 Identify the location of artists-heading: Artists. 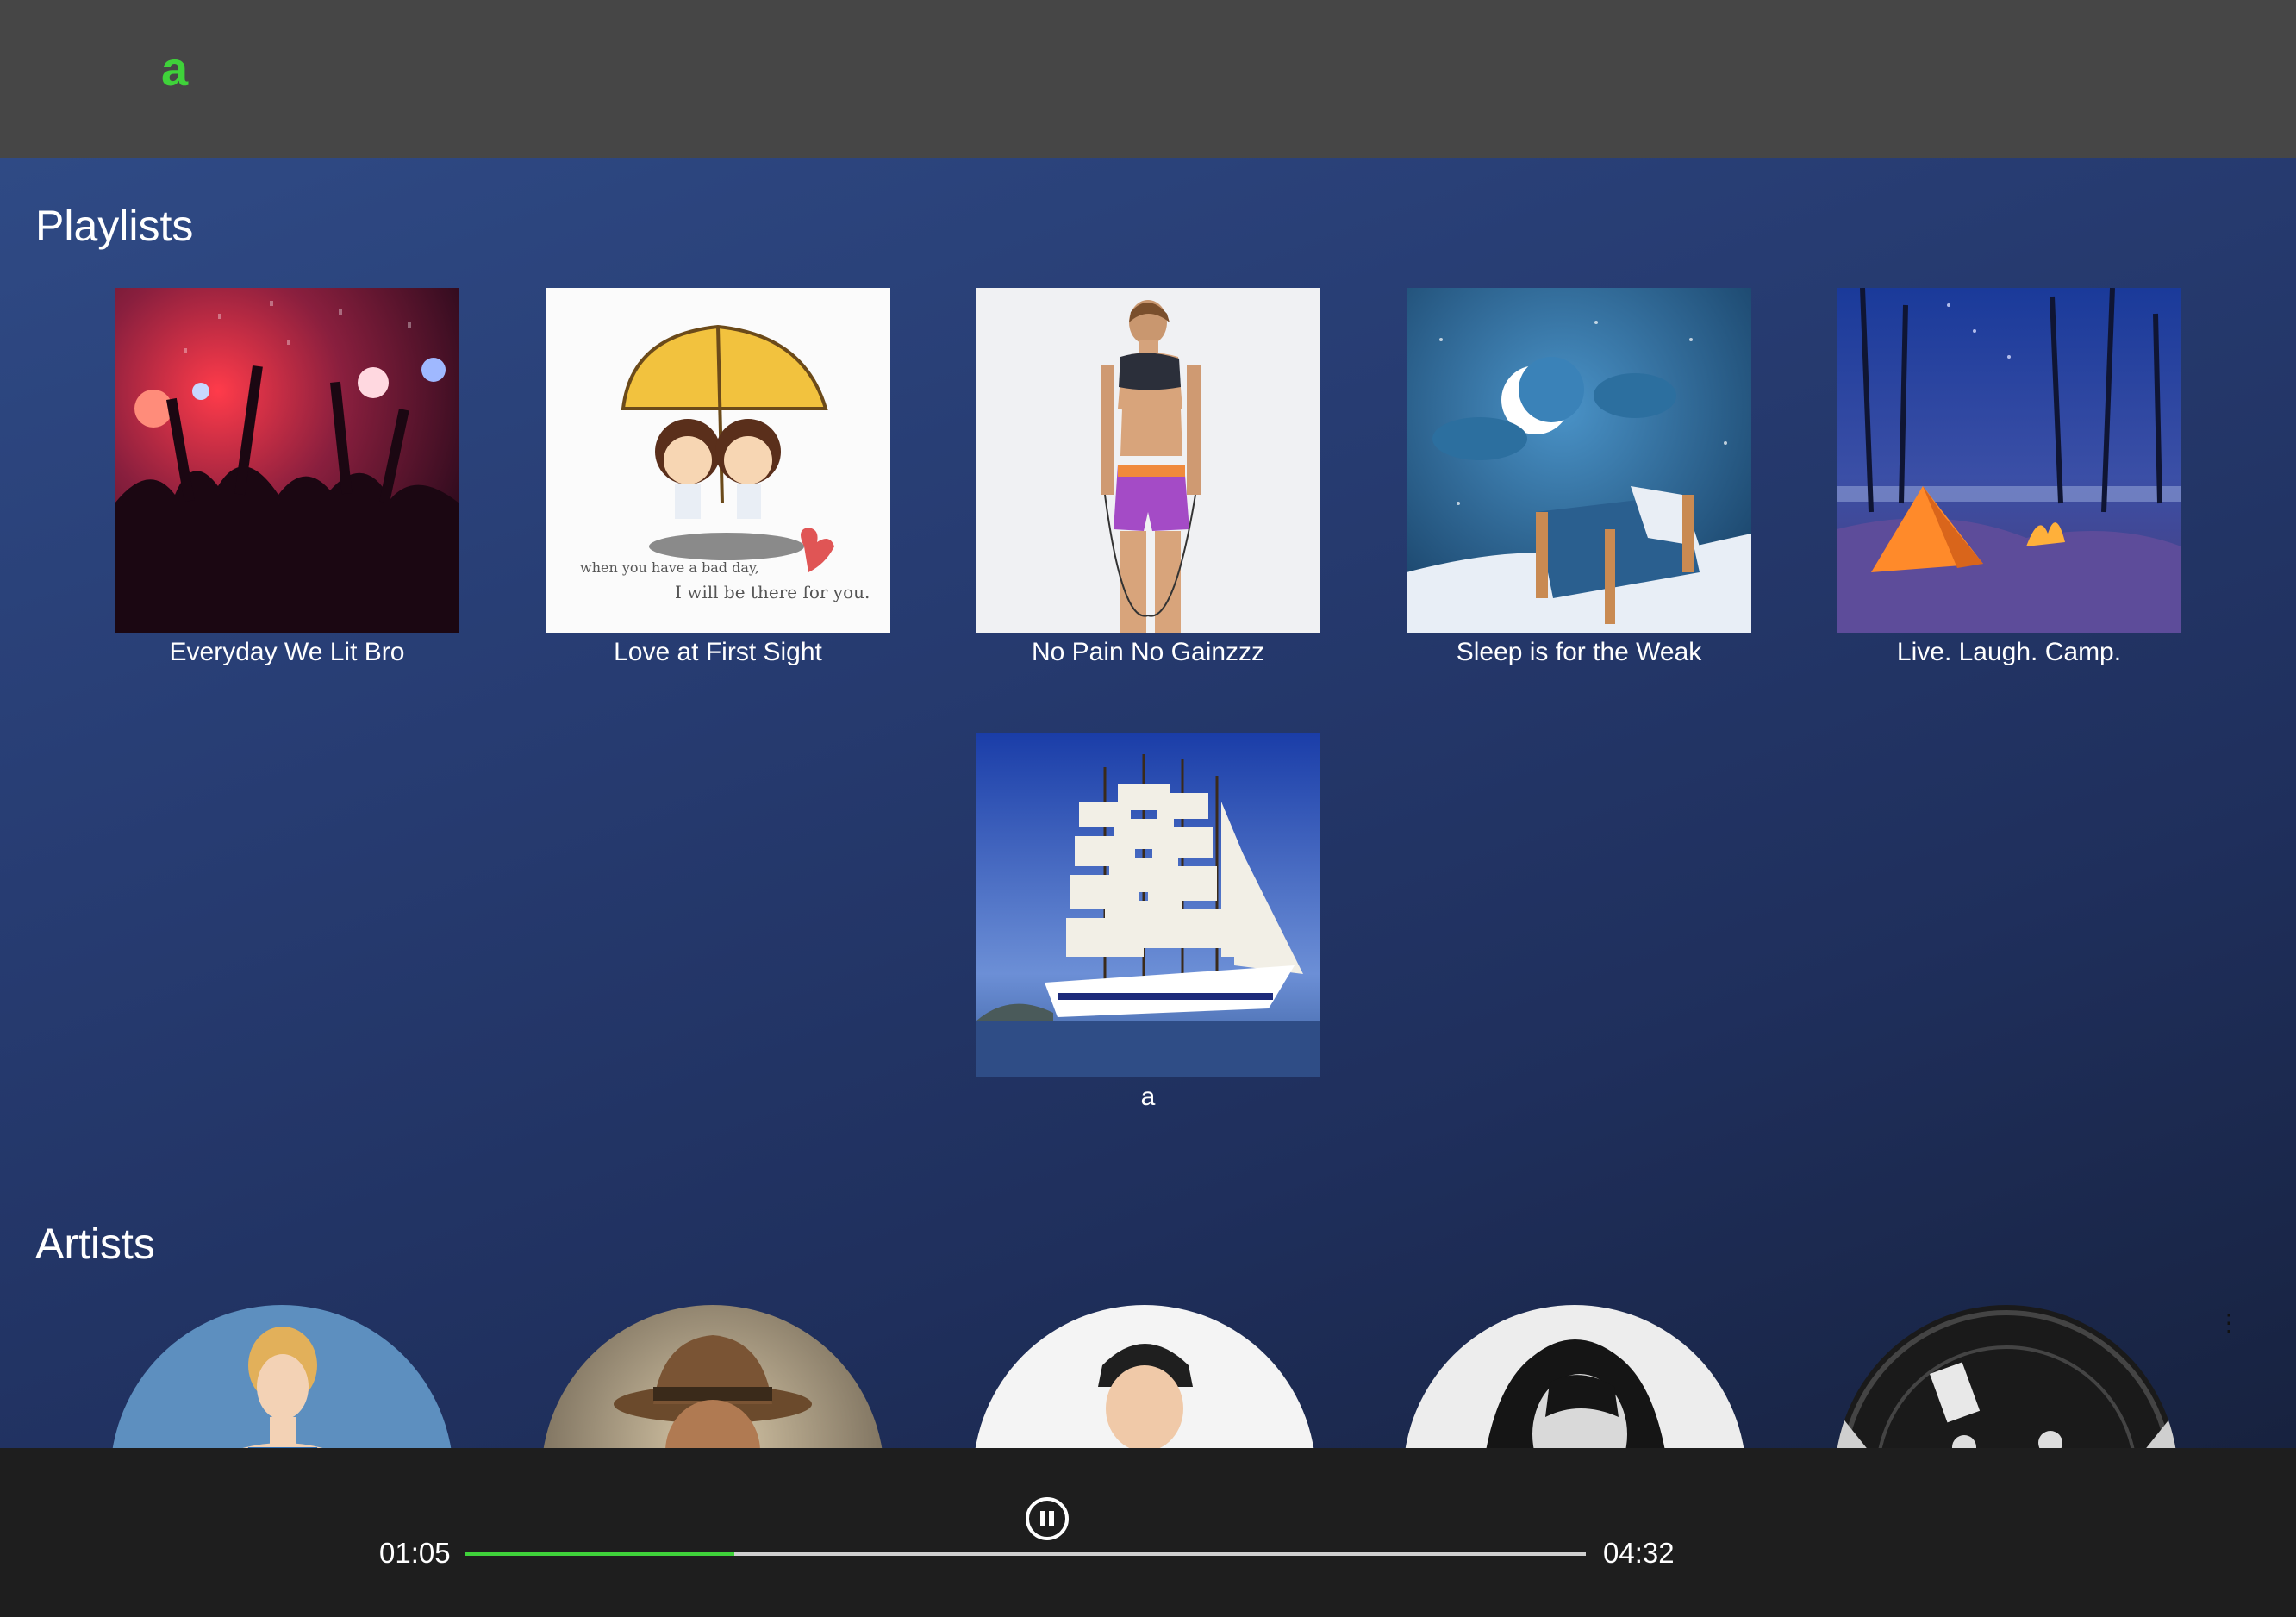
(95, 1244).